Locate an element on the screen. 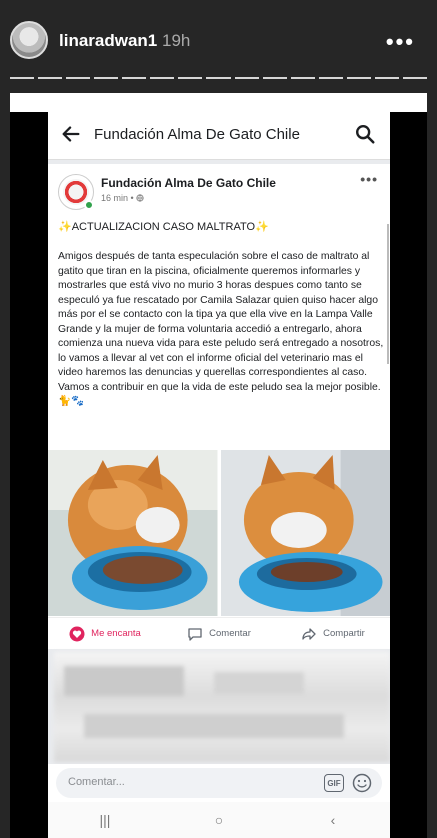  comment-input: Comentar... GIF is located at coordinates (219, 783).